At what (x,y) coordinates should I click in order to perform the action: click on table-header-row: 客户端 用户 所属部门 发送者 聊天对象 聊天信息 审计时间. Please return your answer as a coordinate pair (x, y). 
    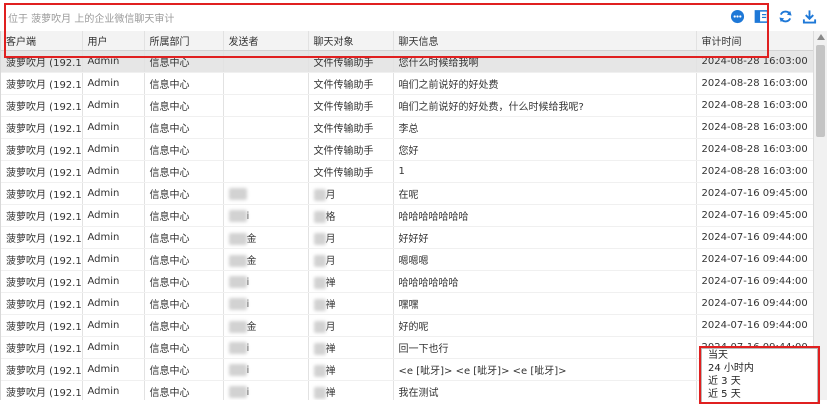
    Looking at the image, I should click on (407, 41).